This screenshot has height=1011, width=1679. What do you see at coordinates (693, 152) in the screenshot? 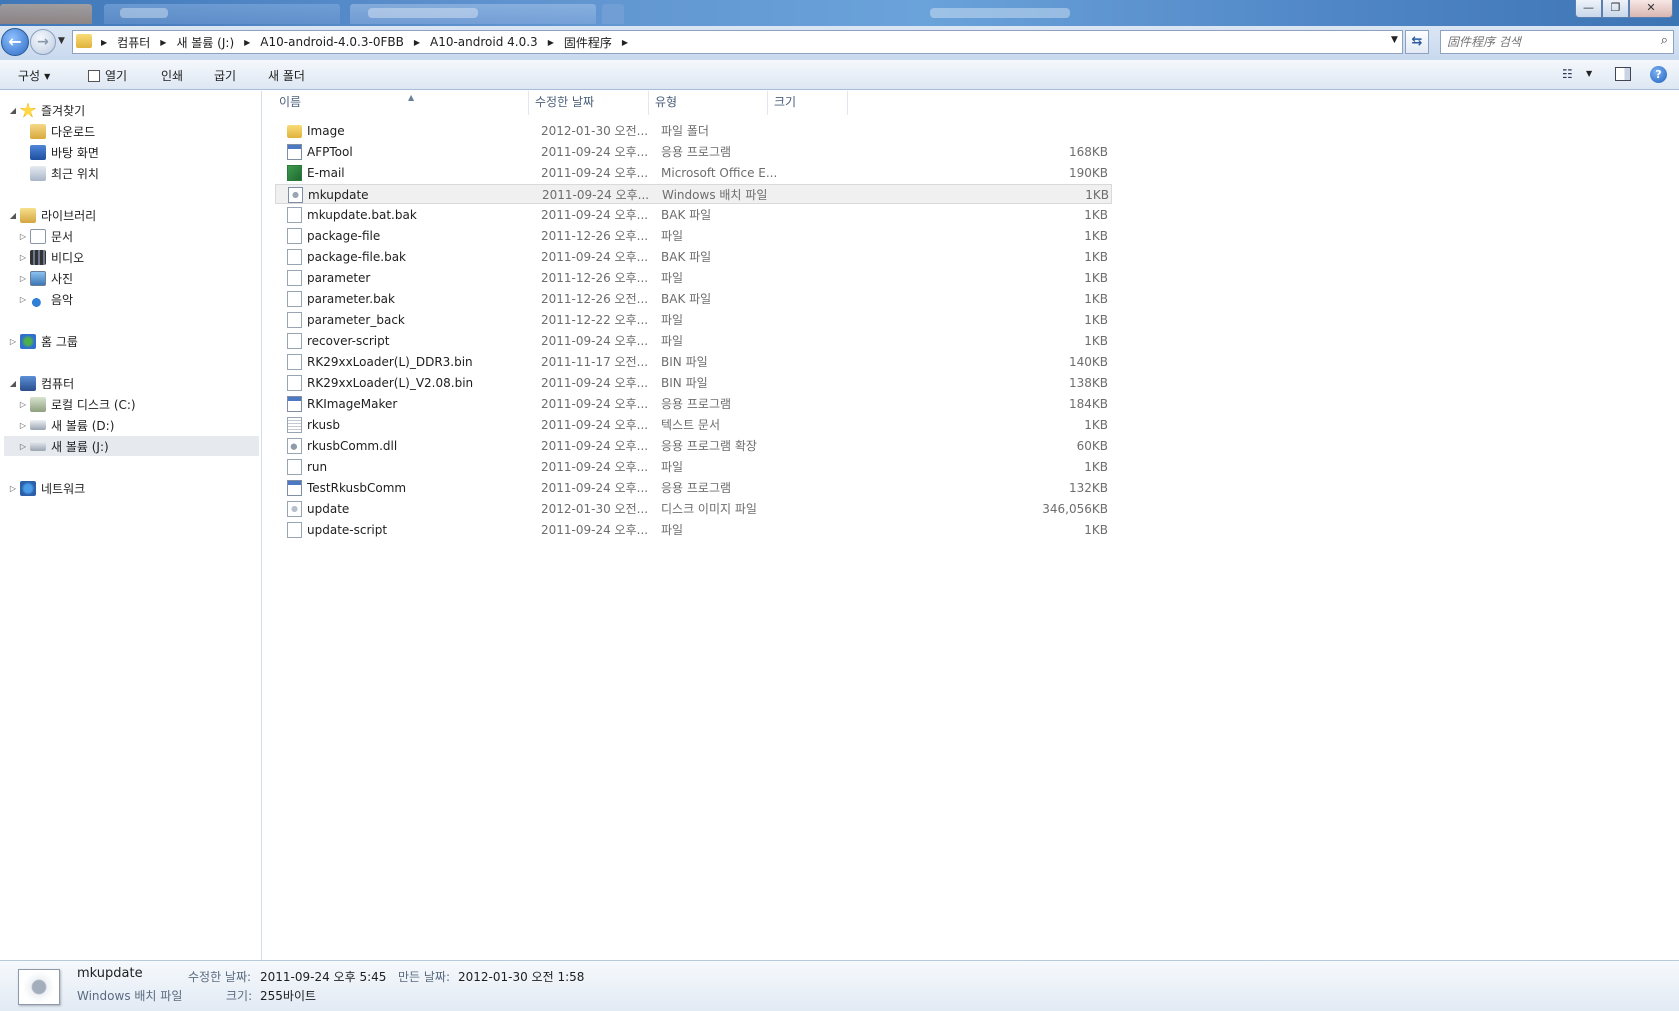
I see `file-row: AFPTool 2011-09-24 오후... 응용 프로그램 168KB` at bounding box center [693, 152].